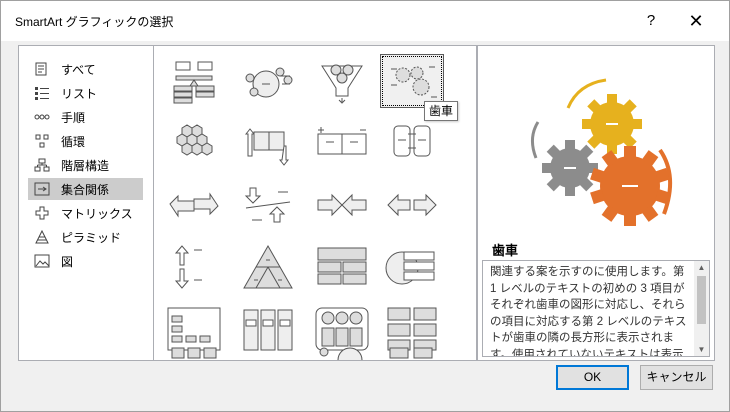 The image size is (730, 412). I want to click on layout-converging-arrows, so click(342, 205).